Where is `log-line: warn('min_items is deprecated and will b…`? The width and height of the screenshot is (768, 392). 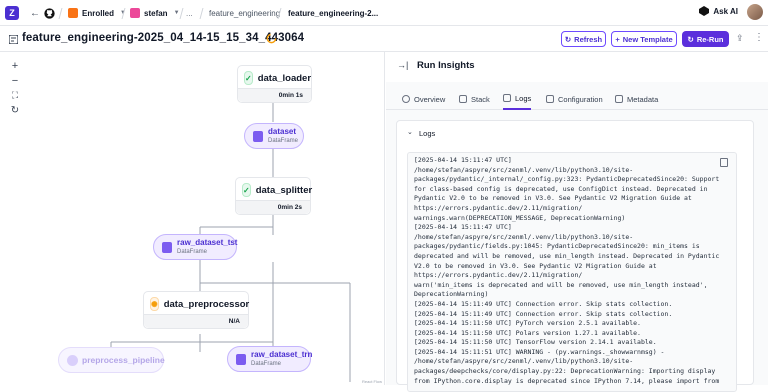 log-line: warn('min_items is deprecated and will b… is located at coordinates (561, 284).